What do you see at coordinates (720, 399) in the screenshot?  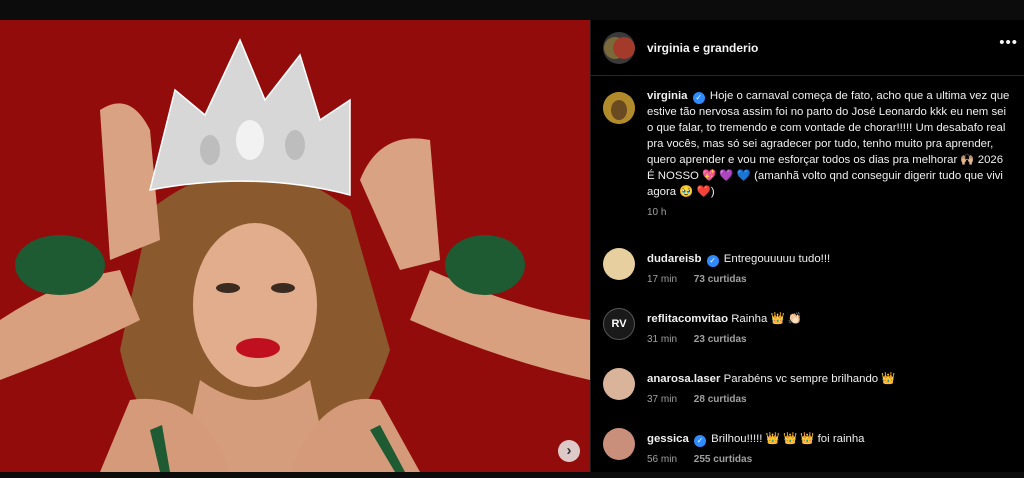 I see `comment-likes: 28 curtidas` at bounding box center [720, 399].